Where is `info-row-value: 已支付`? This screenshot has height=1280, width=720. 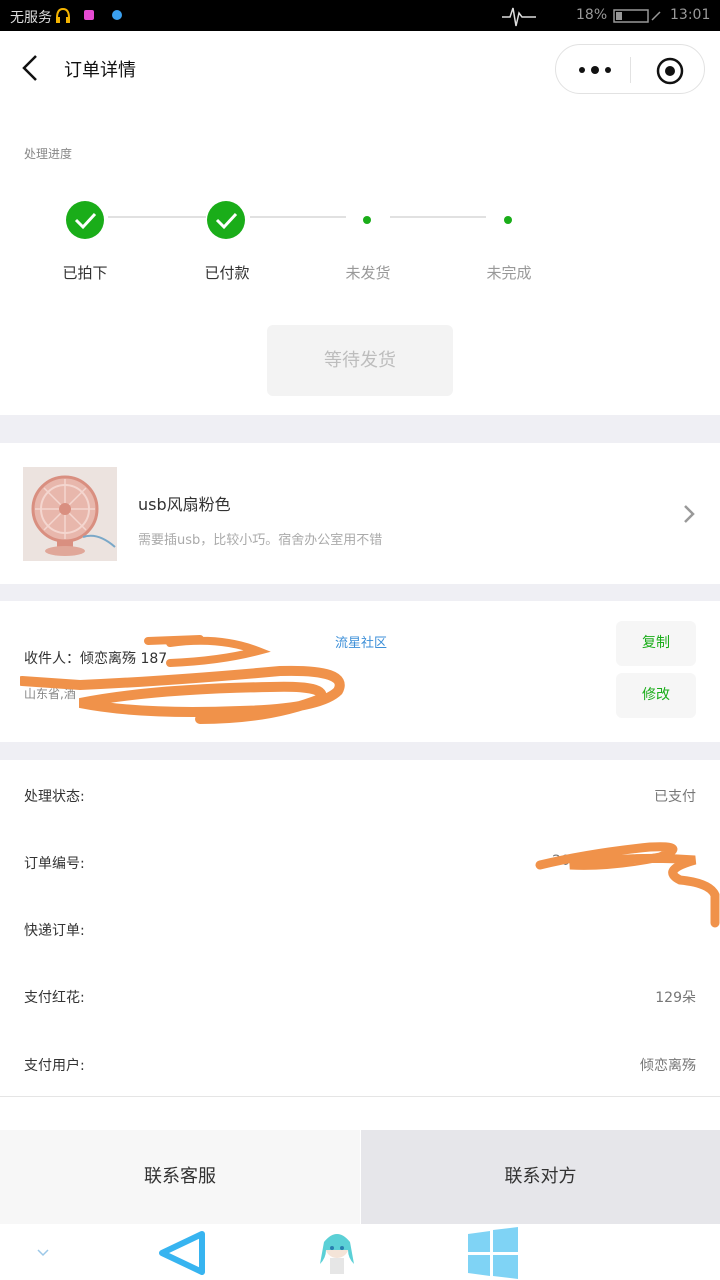 info-row-value: 已支付 is located at coordinates (675, 797).